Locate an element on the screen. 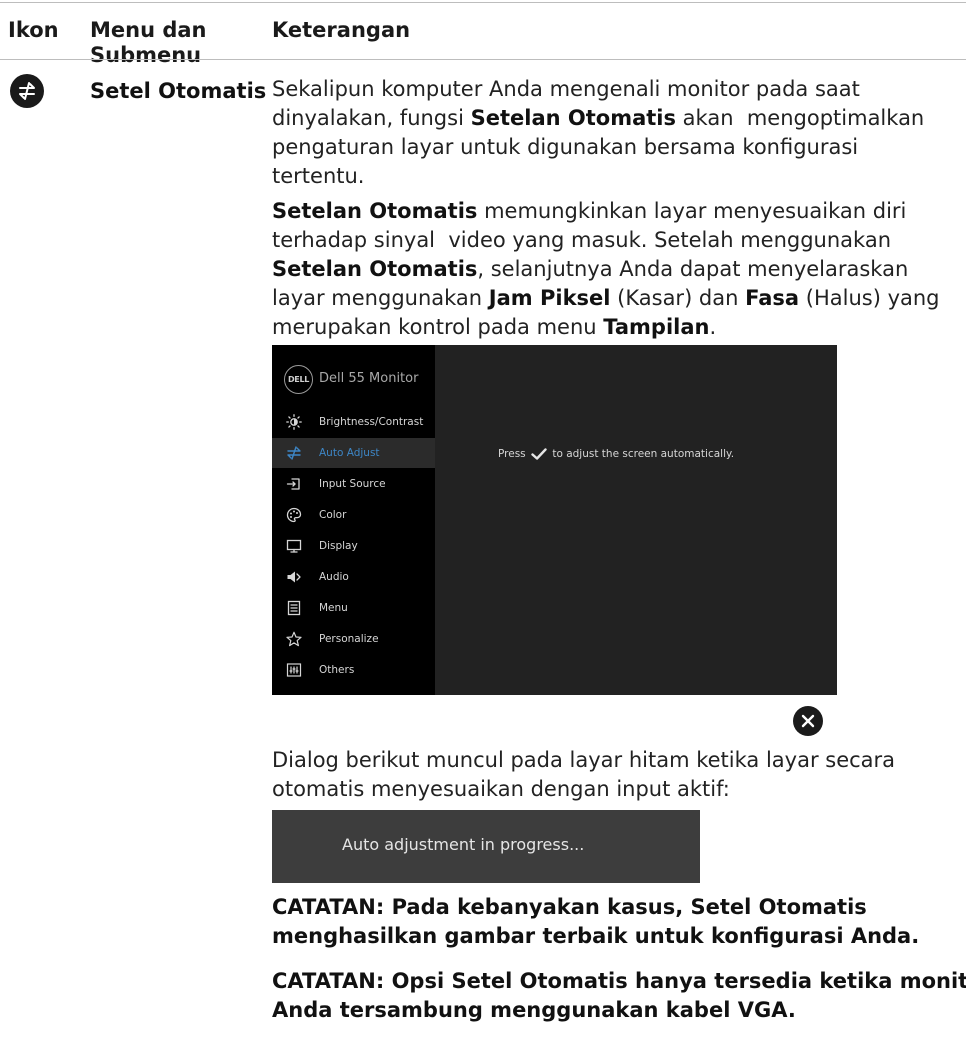 Image resolution: width=966 pixels, height=1040 pixels. osd-menu-label: Auto Adjust is located at coordinates (349, 453).